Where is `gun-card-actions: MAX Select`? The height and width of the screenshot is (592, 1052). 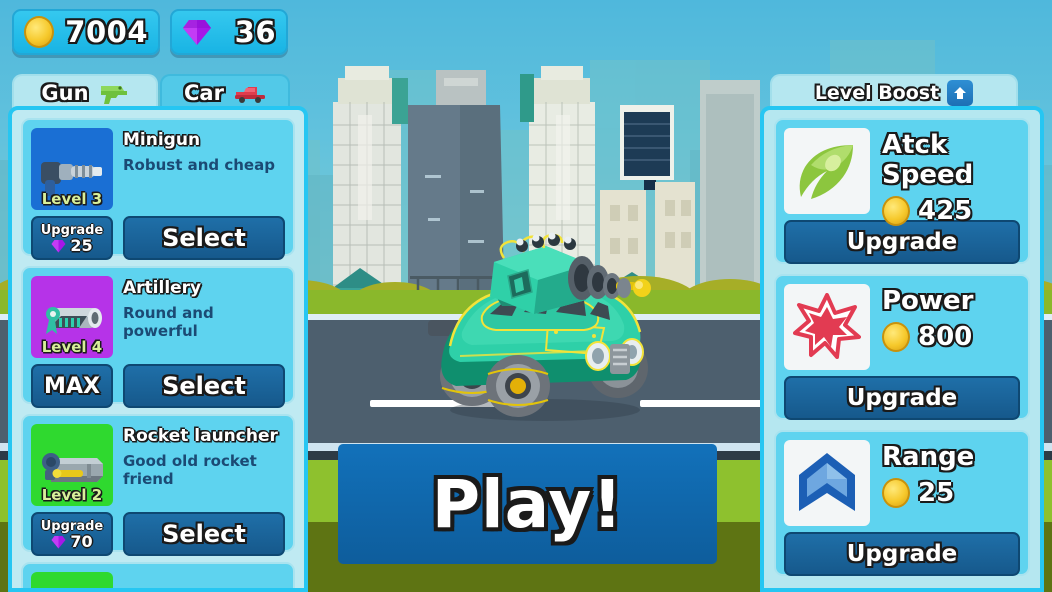 gun-card-actions: MAX Select is located at coordinates (158, 386).